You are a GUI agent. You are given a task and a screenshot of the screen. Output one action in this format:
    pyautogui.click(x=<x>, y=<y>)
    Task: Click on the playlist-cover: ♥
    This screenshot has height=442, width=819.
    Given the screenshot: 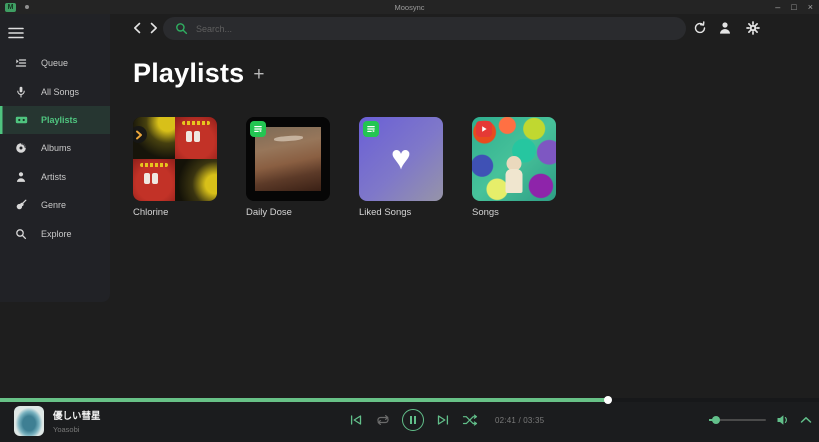 What is the action you would take?
    pyautogui.click(x=401, y=159)
    